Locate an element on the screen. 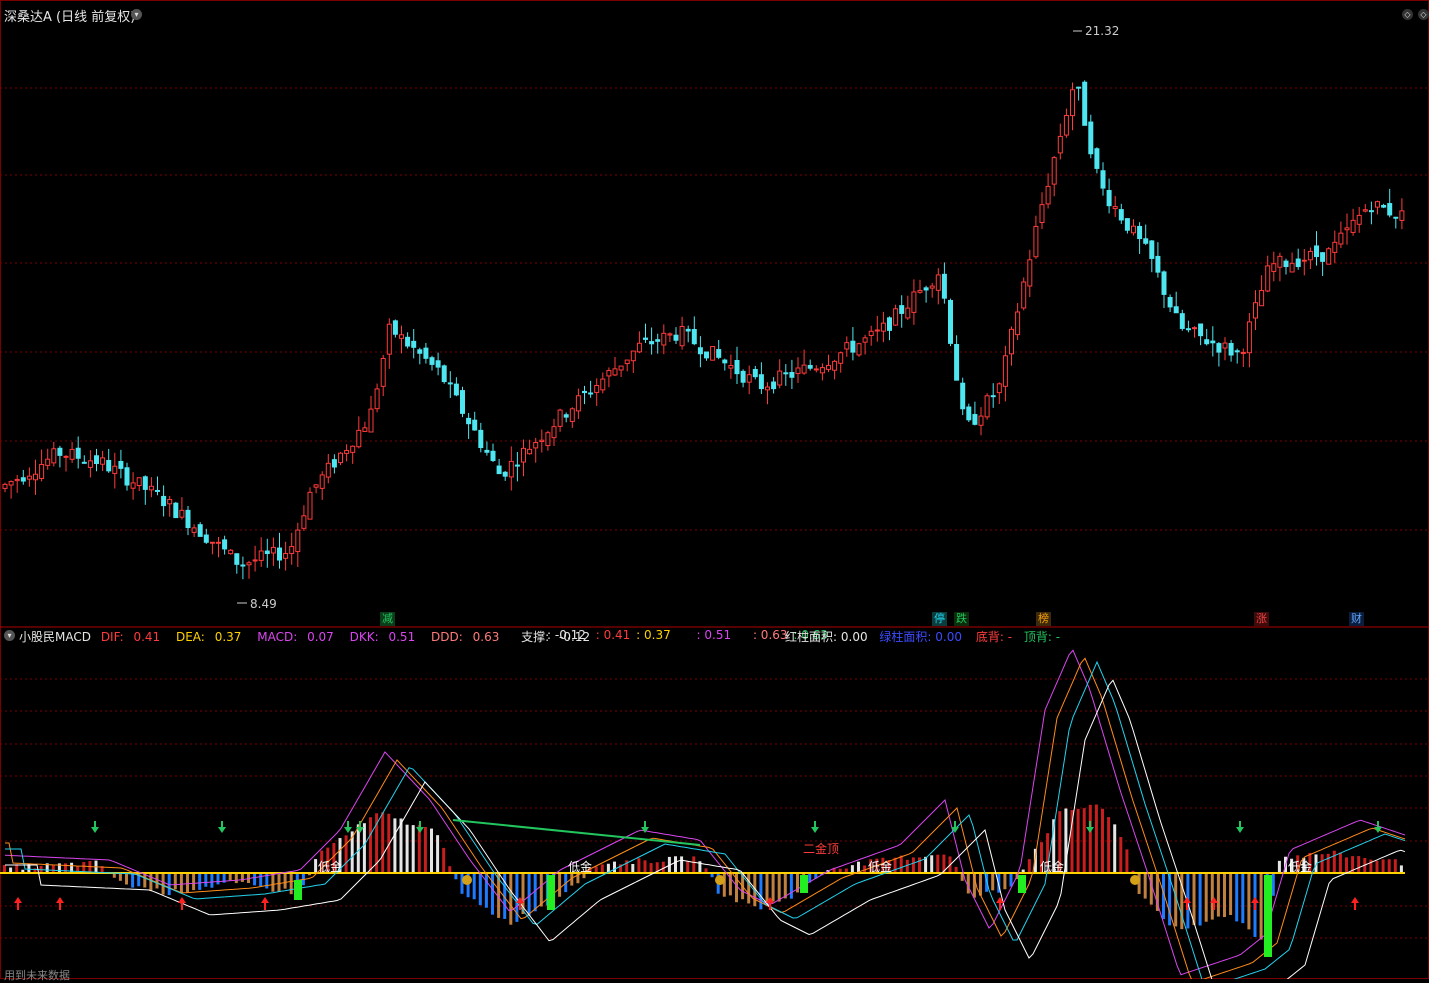  event-marker-fall: 跌 is located at coordinates (961, 619).